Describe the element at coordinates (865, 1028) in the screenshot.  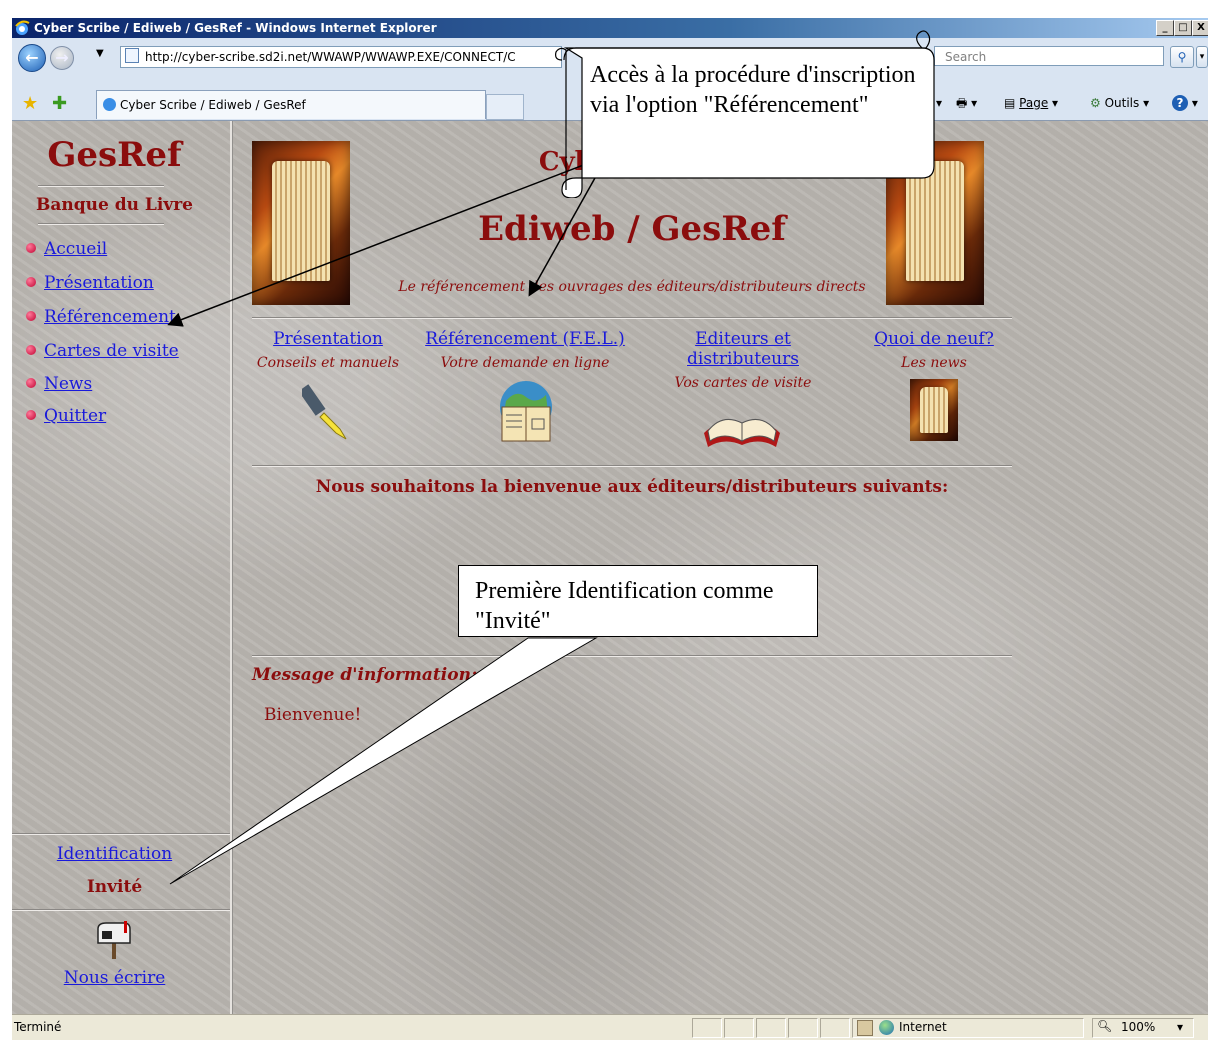
I see `protected-mode-icon` at that location.